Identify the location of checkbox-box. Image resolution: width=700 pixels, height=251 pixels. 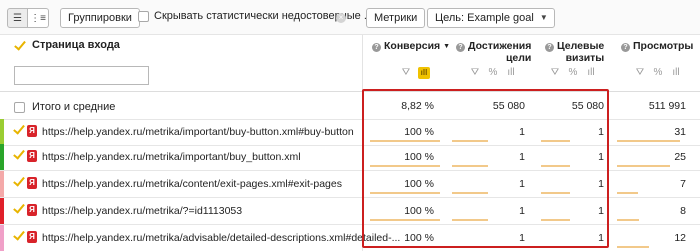
(143, 16).